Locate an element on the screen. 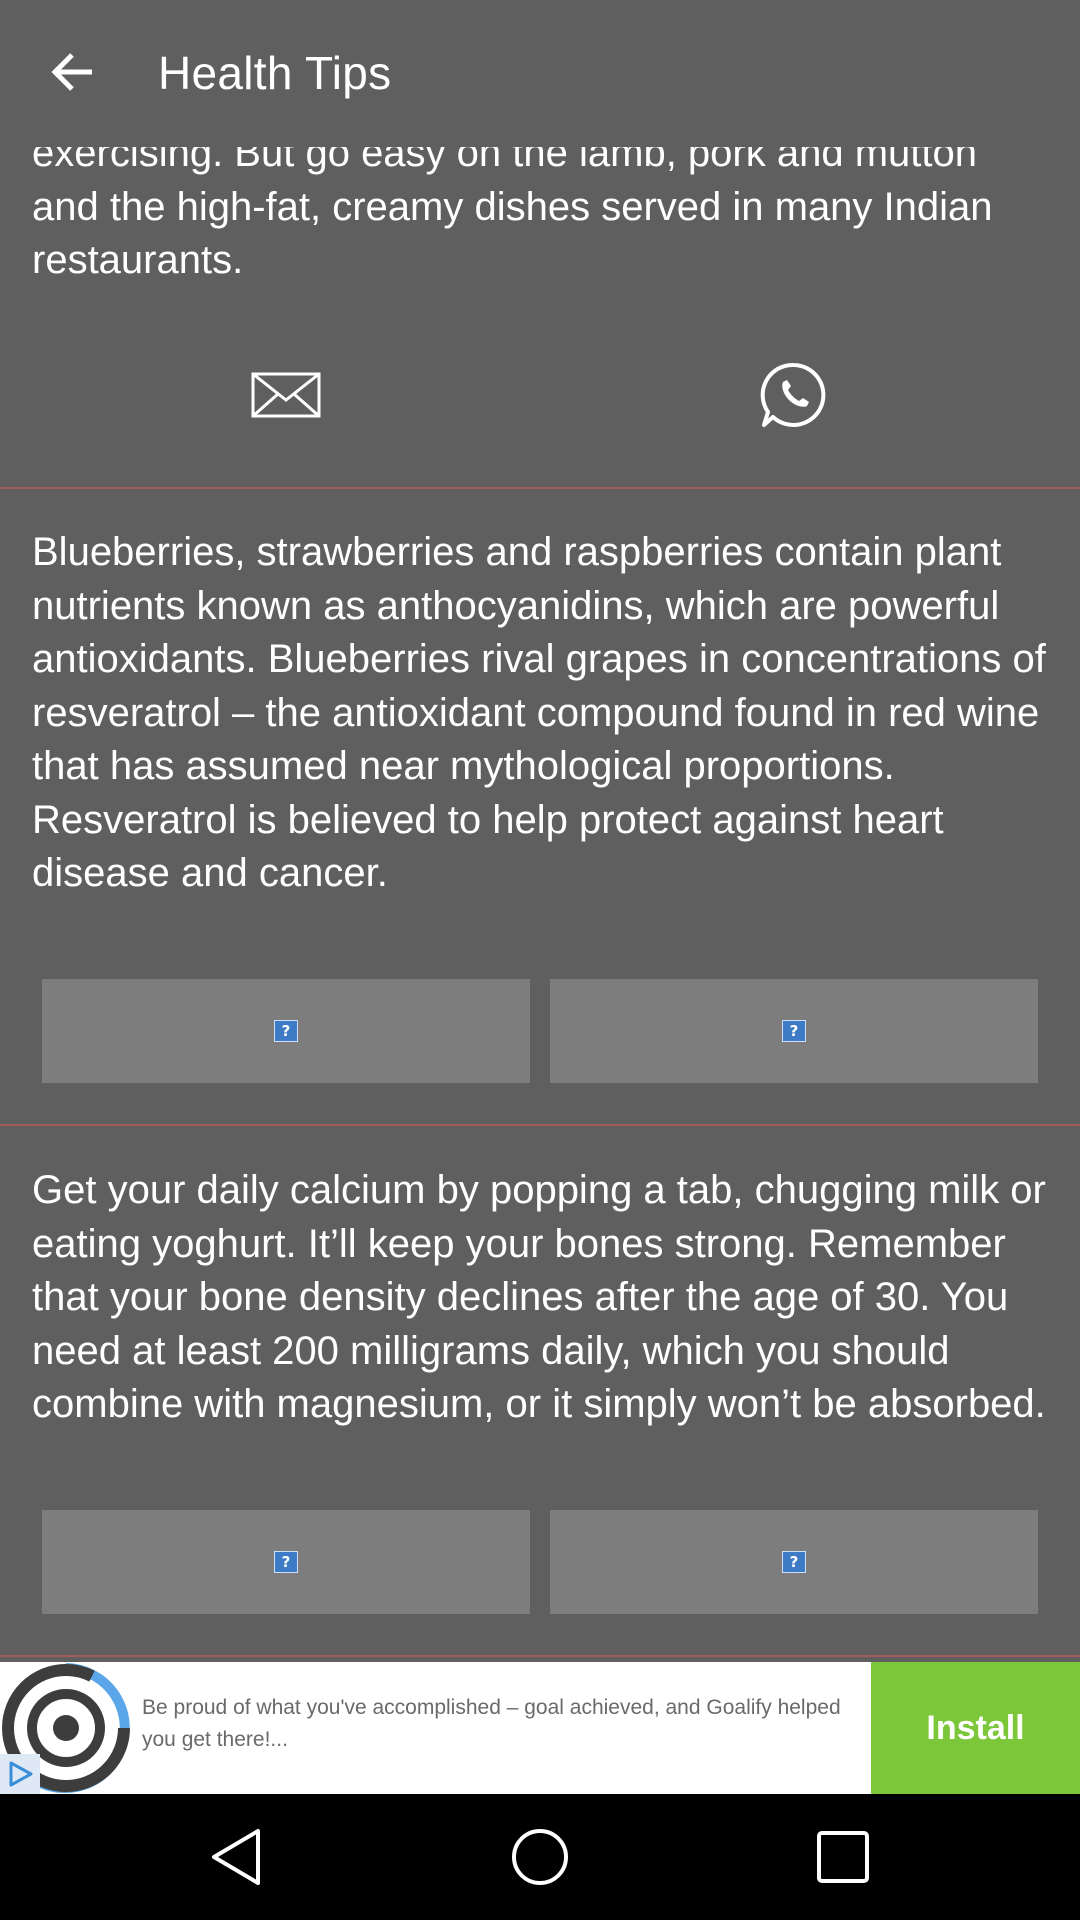  page-title: Health Tips is located at coordinates (275, 73).